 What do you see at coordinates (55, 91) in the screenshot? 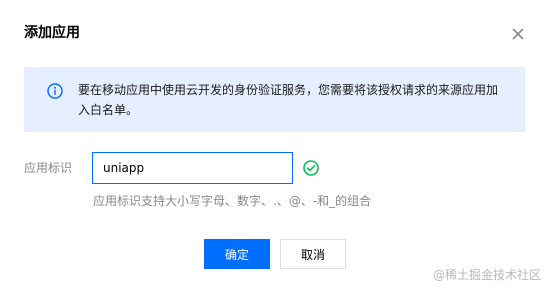
I see `info-icon` at bounding box center [55, 91].